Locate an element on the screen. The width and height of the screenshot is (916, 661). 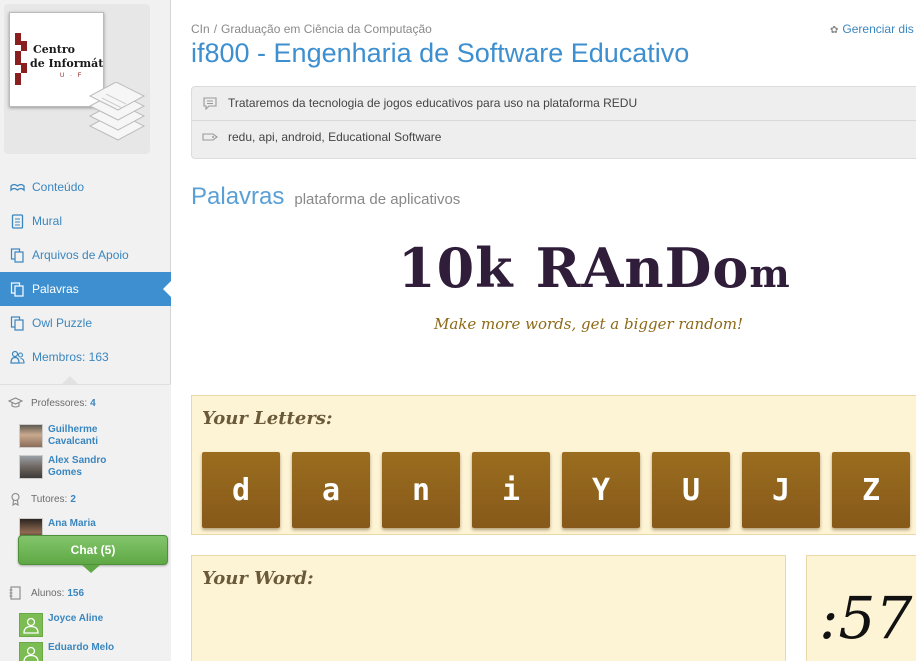
page-title: if800 - Engenharia de Software Educativo is located at coordinates (440, 53).